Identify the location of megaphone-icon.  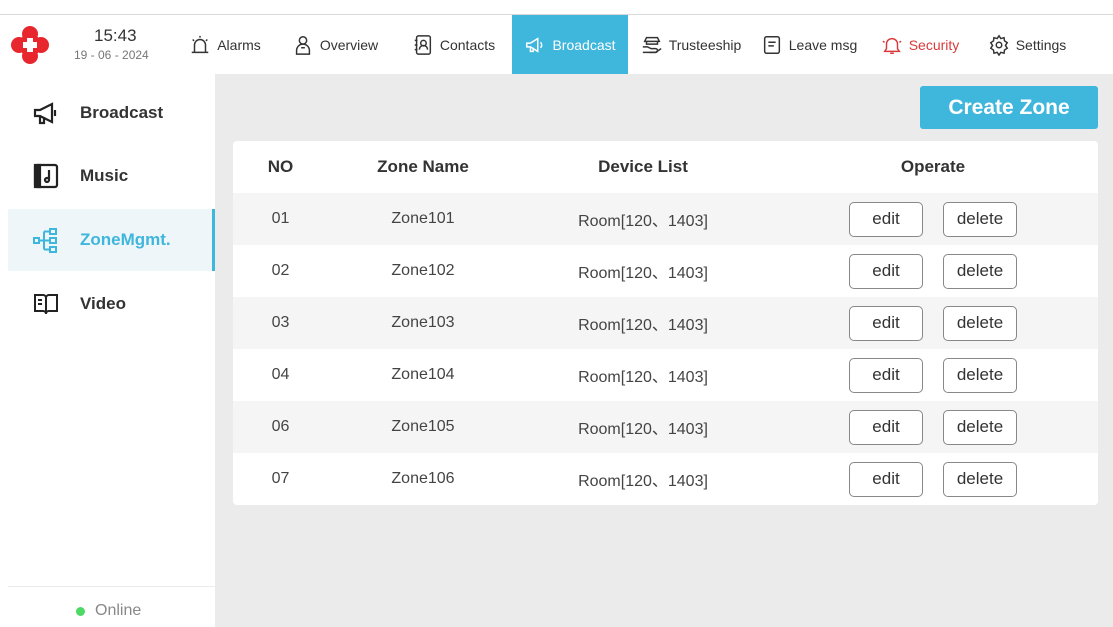
(45, 113).